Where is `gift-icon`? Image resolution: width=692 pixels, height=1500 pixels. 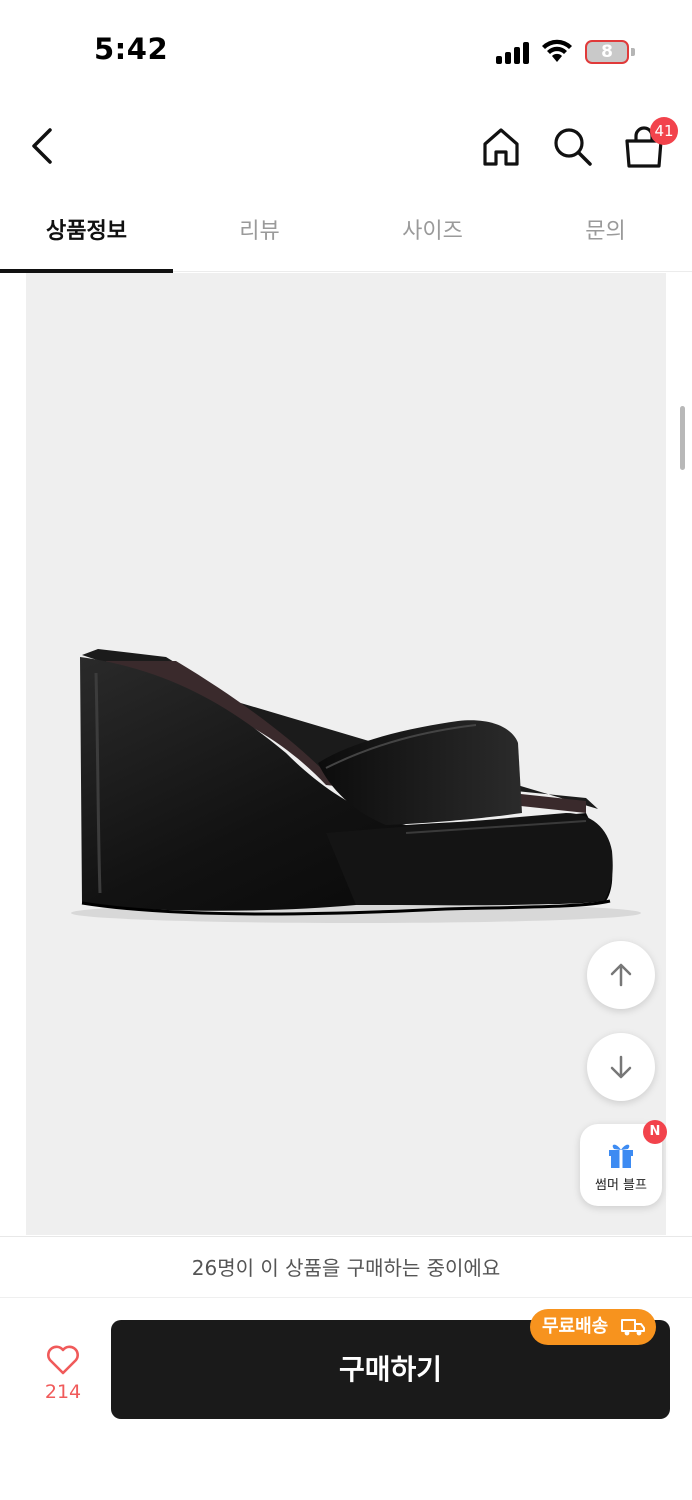
gift-icon is located at coordinates (621, 1156).